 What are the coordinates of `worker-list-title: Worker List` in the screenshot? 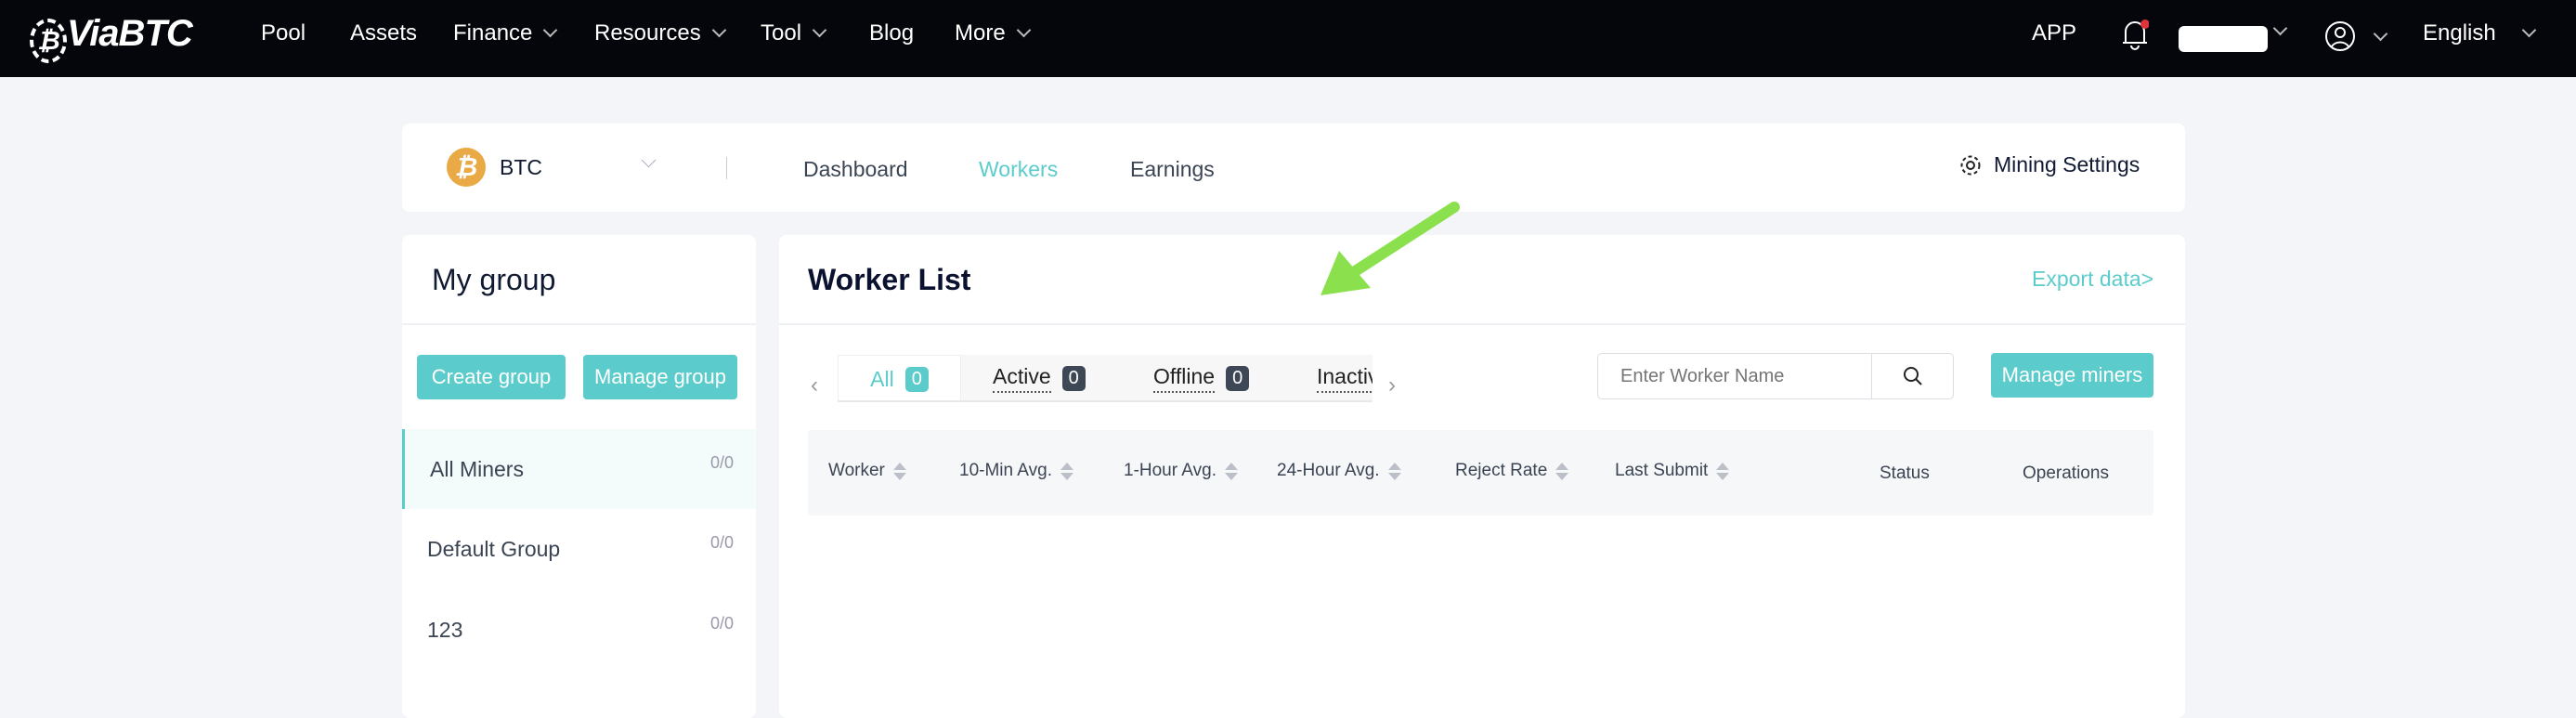 It's located at (890, 279).